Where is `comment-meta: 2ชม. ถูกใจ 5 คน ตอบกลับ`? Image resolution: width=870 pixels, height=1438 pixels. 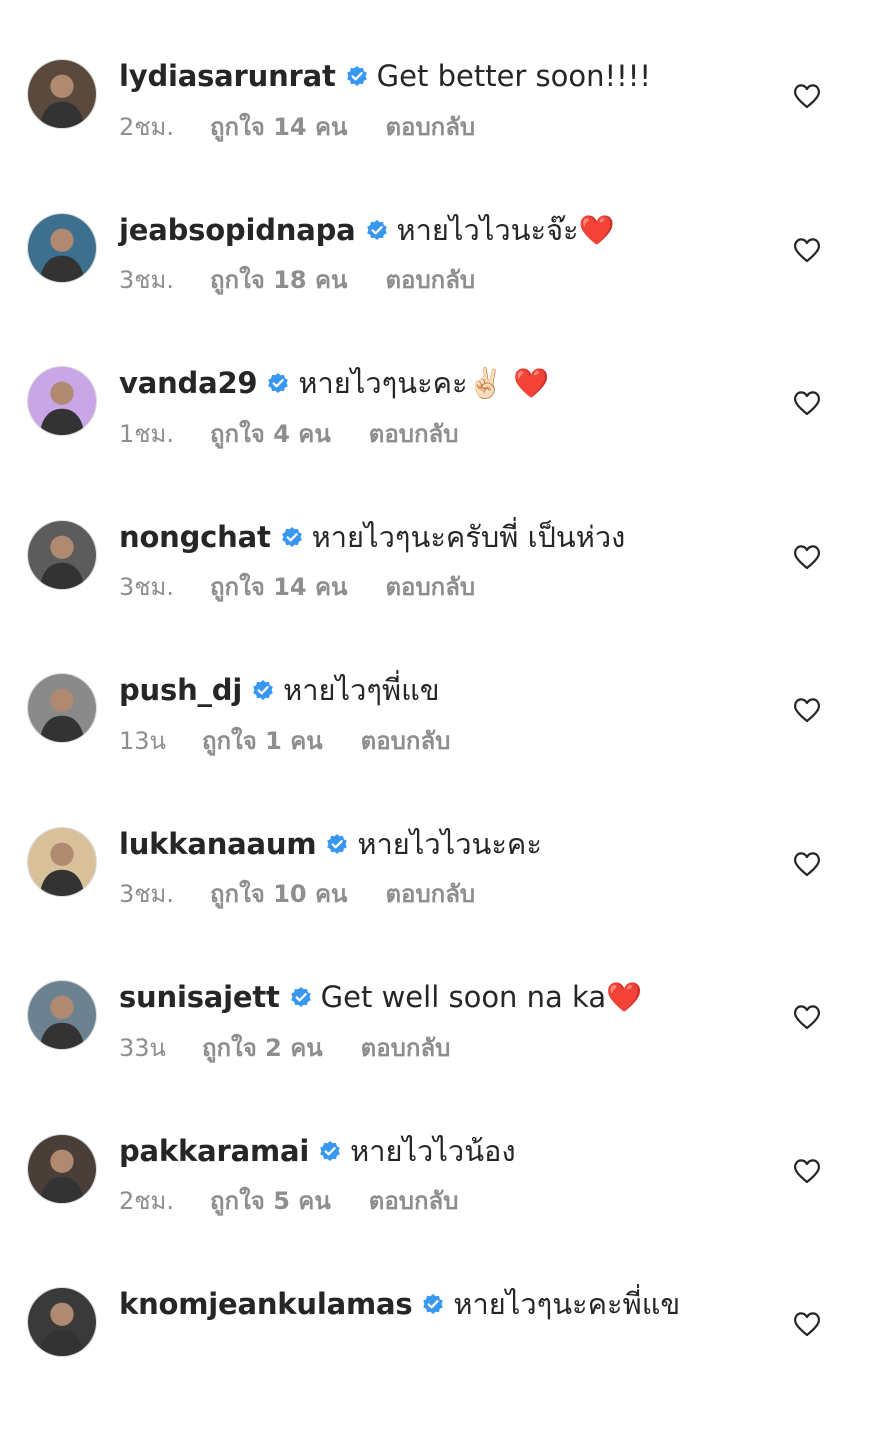
comment-meta: 2ชม. ถูกใจ 5 คน ตอบกลับ is located at coordinates (288, 1201).